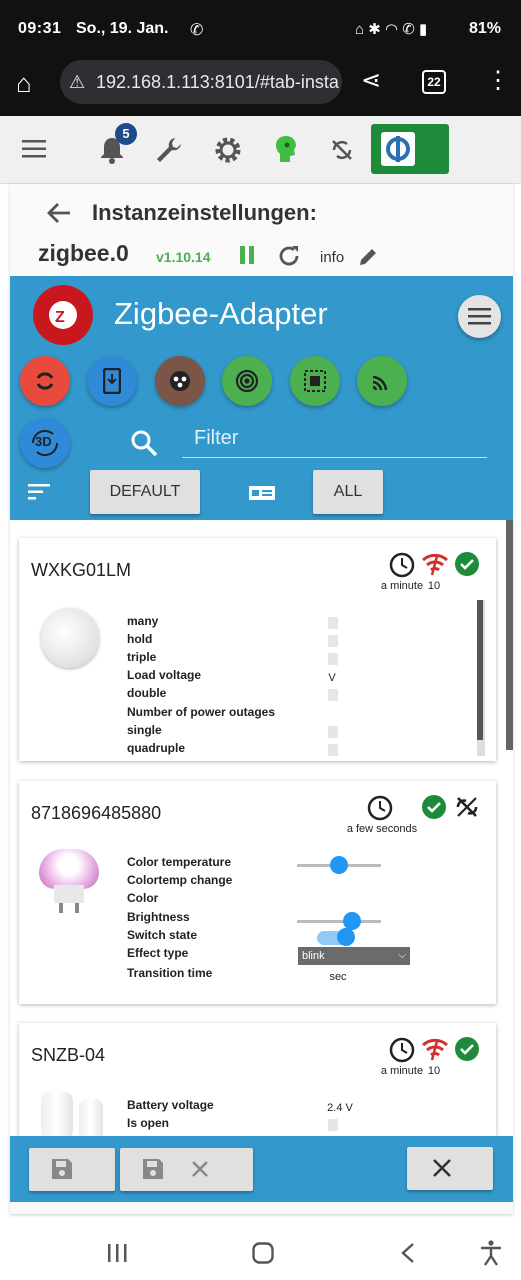 The height and width of the screenshot is (1280, 521). Describe the element at coordinates (118, 1253) in the screenshot. I see `recent-apps-icon` at that location.